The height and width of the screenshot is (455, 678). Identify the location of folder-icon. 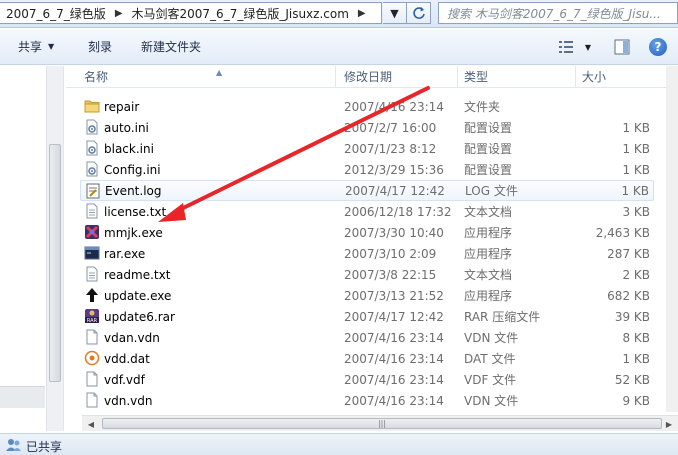
(92, 106).